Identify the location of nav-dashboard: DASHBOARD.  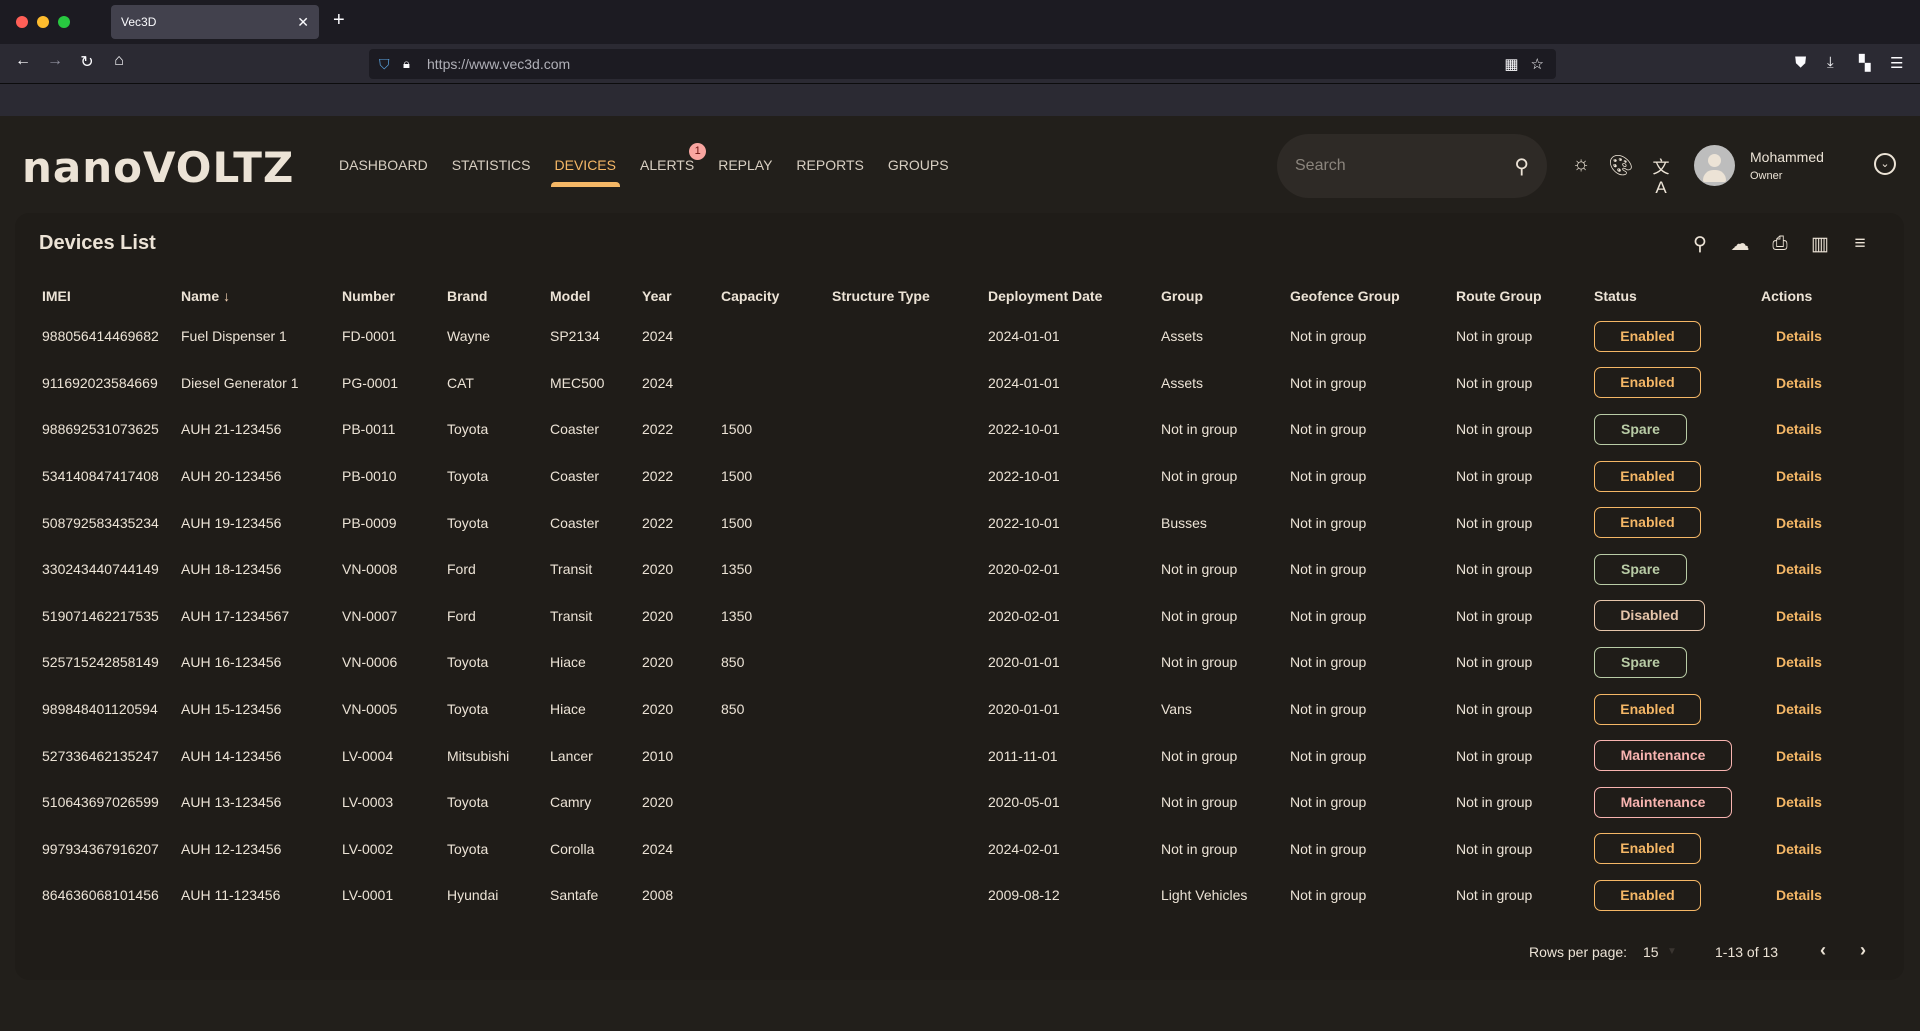
(383, 165).